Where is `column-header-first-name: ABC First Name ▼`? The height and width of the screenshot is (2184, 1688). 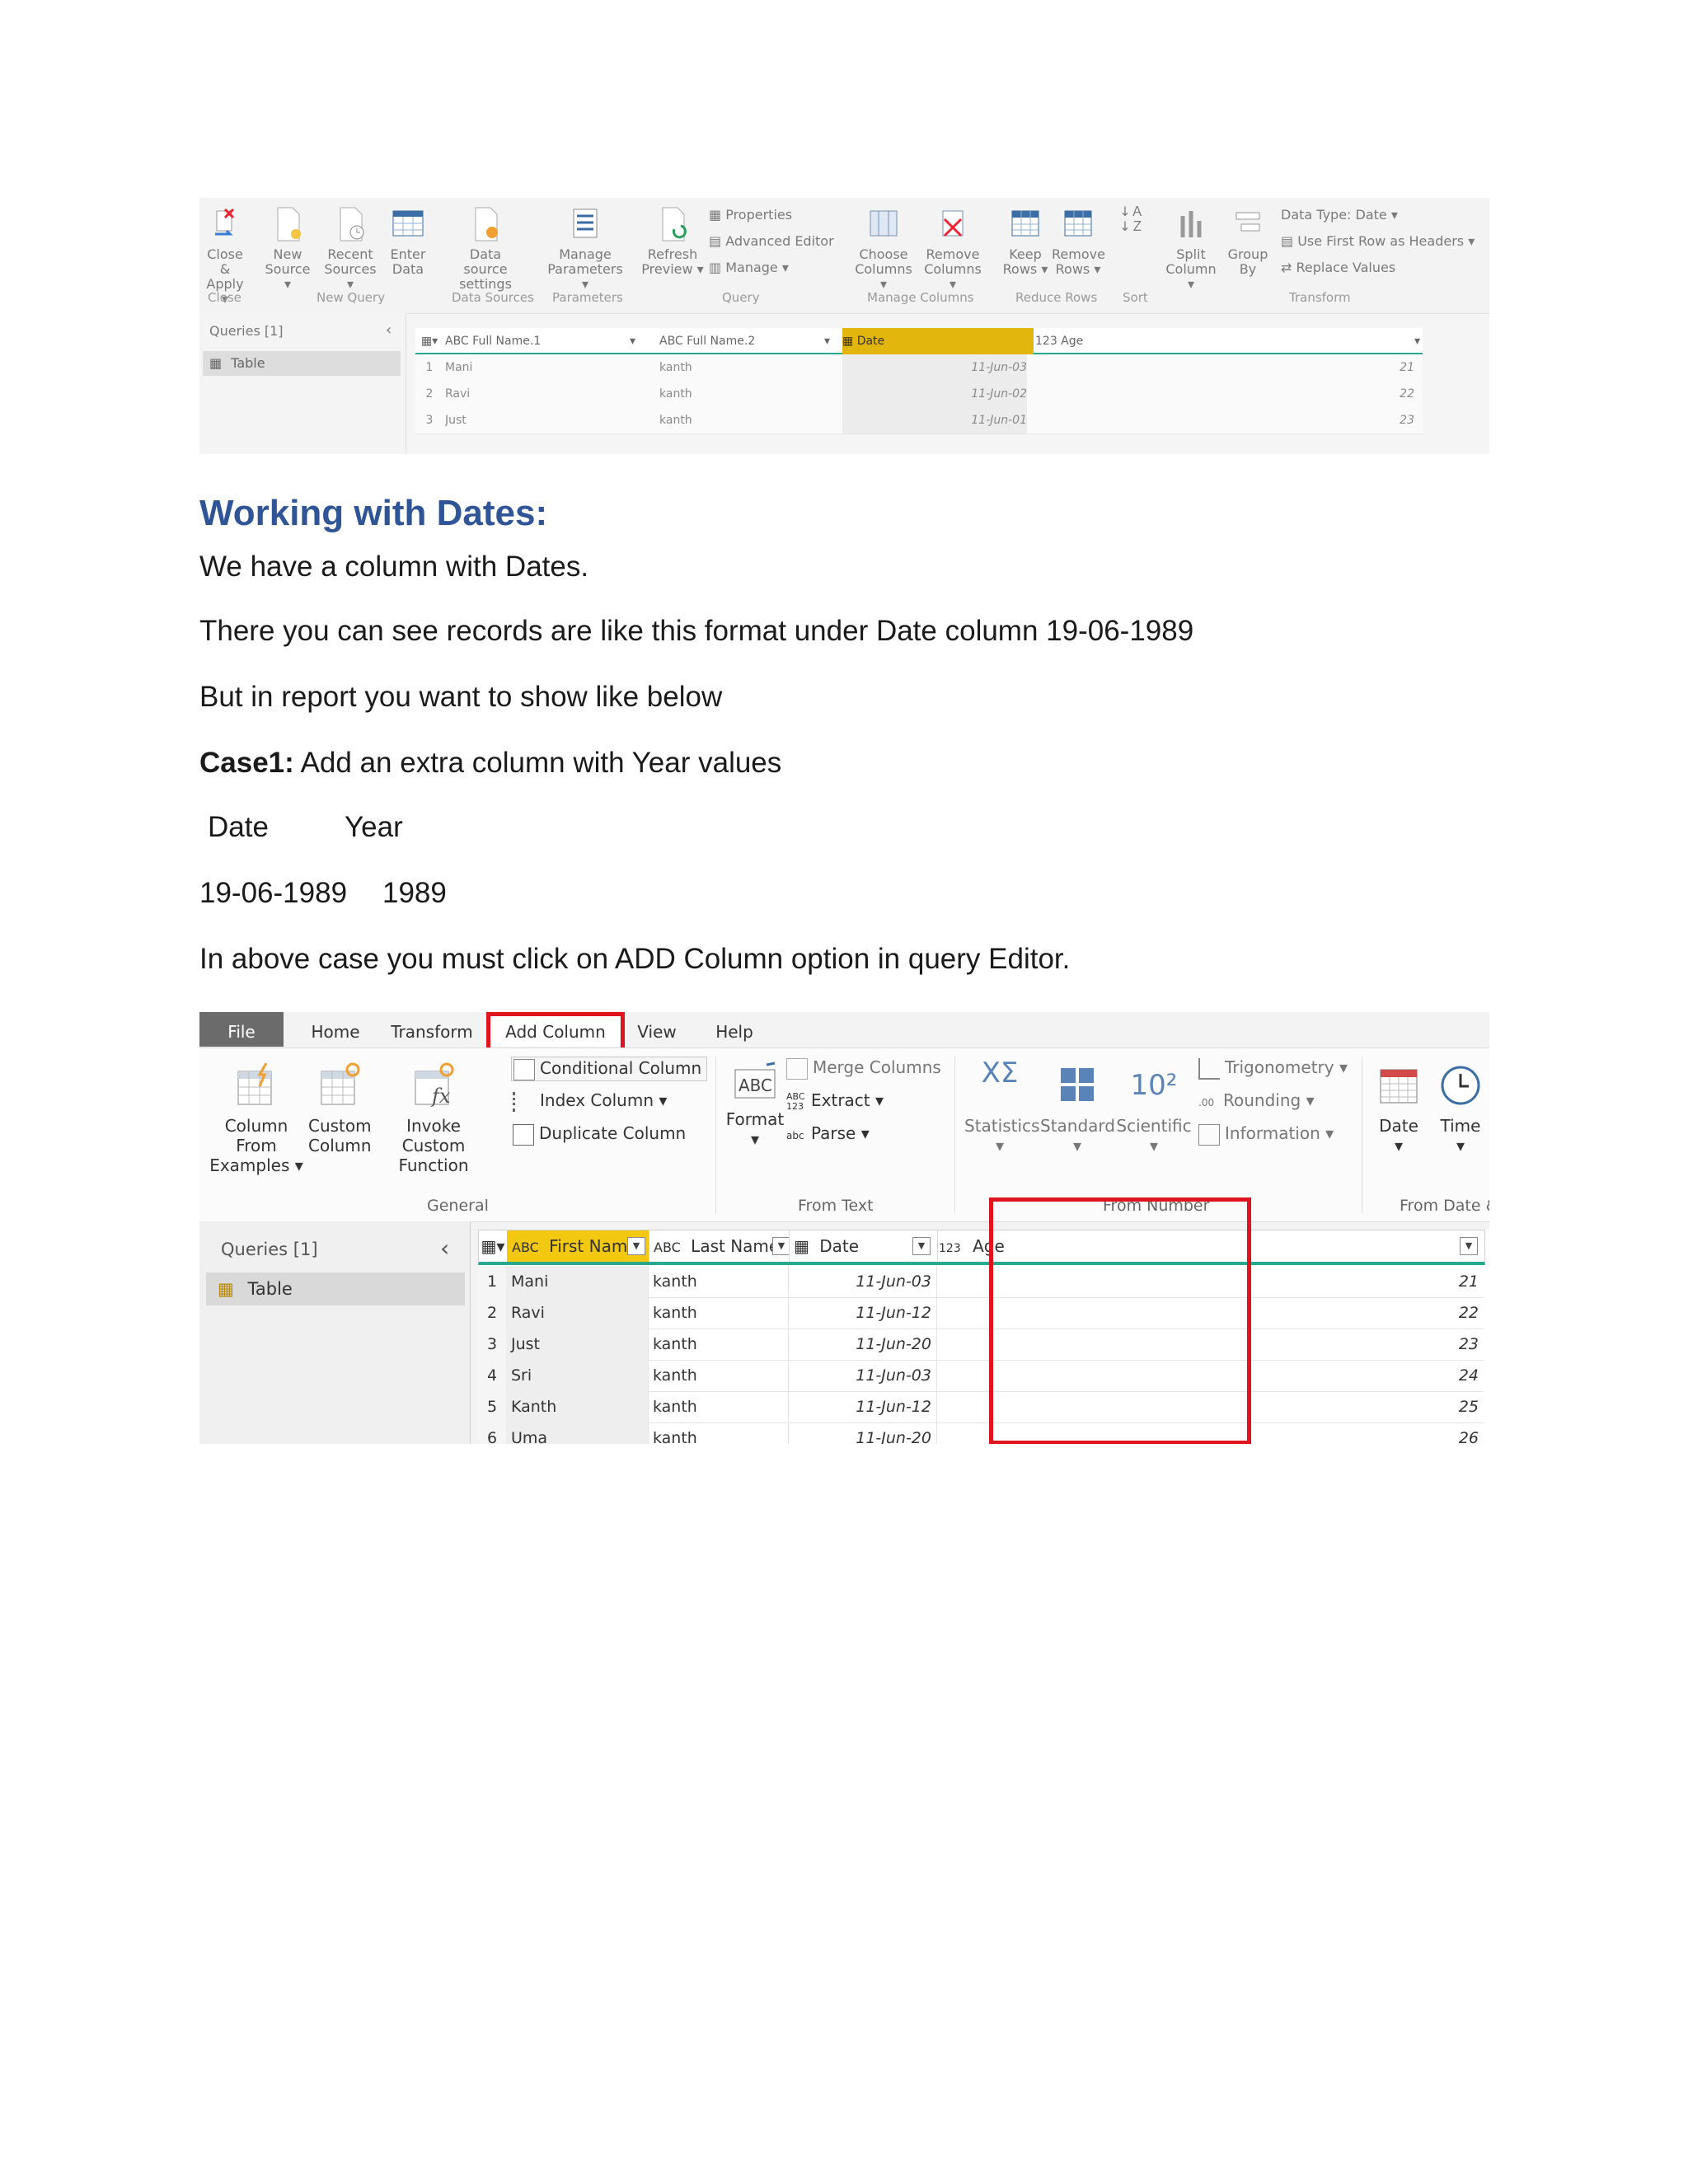
column-header-first-name: ABC First Name ▼ is located at coordinates (578, 1246).